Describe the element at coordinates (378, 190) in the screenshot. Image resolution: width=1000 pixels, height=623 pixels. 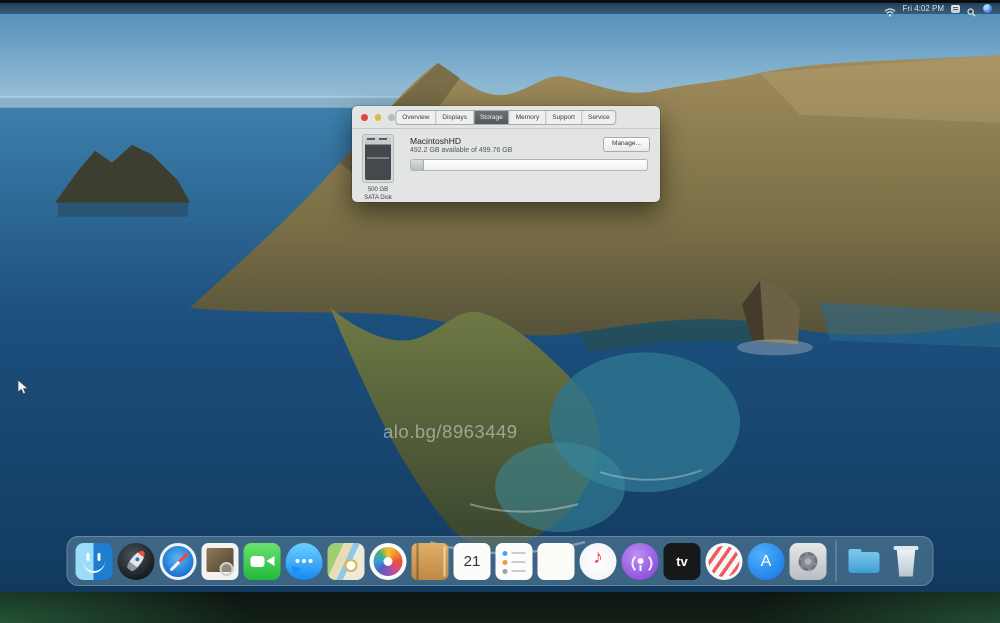
I see `disk-capacity: 500 GB` at that location.